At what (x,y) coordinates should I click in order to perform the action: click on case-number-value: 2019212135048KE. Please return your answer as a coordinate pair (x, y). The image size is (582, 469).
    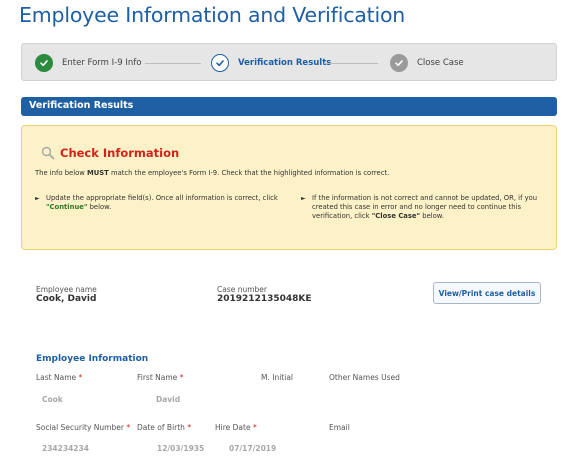
    Looking at the image, I should click on (264, 299).